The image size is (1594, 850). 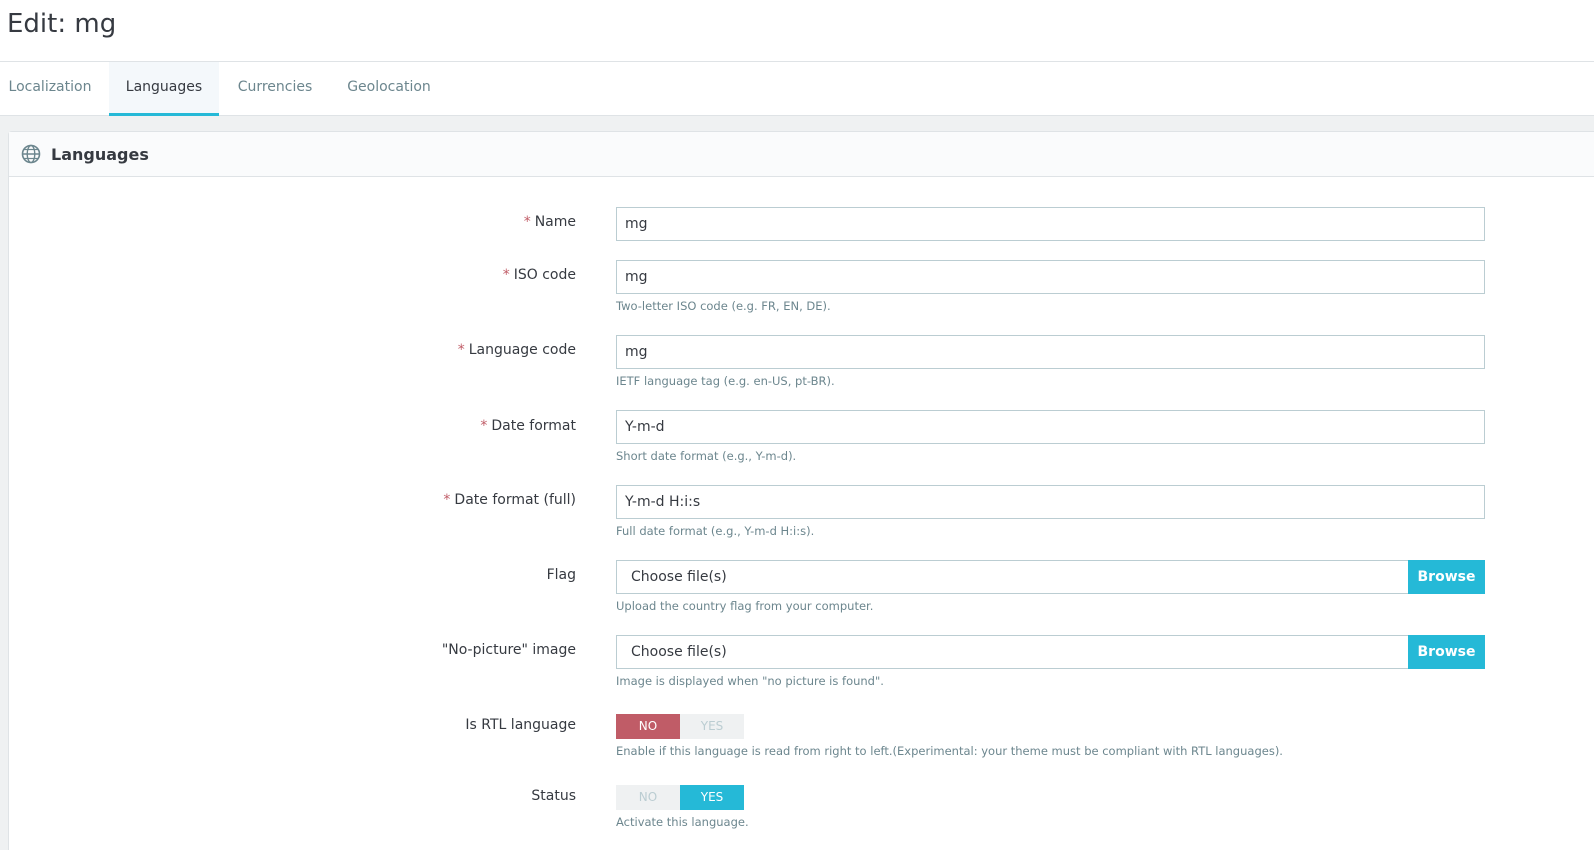 What do you see at coordinates (275, 89) in the screenshot?
I see `tab-currencies: Currencies` at bounding box center [275, 89].